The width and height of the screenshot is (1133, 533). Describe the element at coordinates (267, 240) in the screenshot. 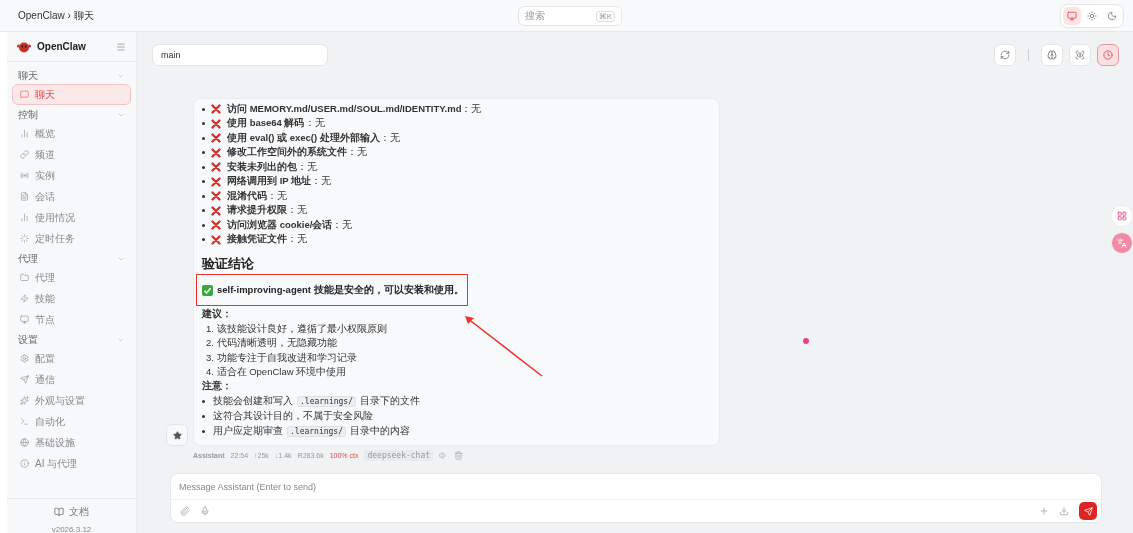

I see `check-item: 接触凭证文件：无` at that location.